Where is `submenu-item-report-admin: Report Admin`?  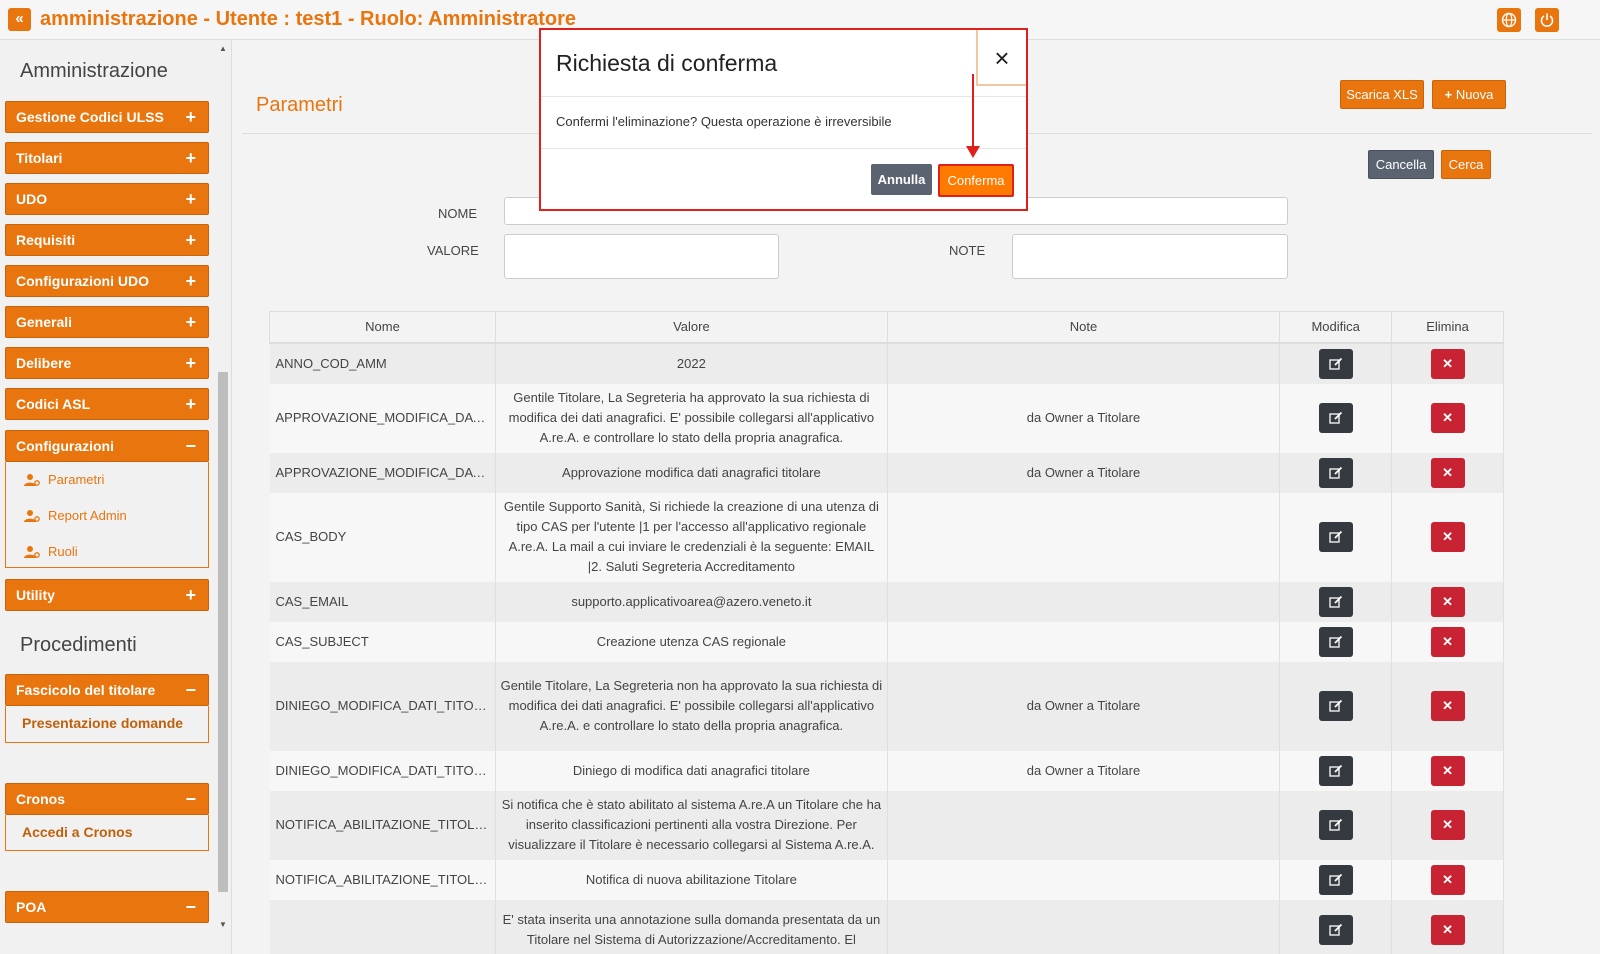
submenu-item-report-admin: Report Admin is located at coordinates (107, 516).